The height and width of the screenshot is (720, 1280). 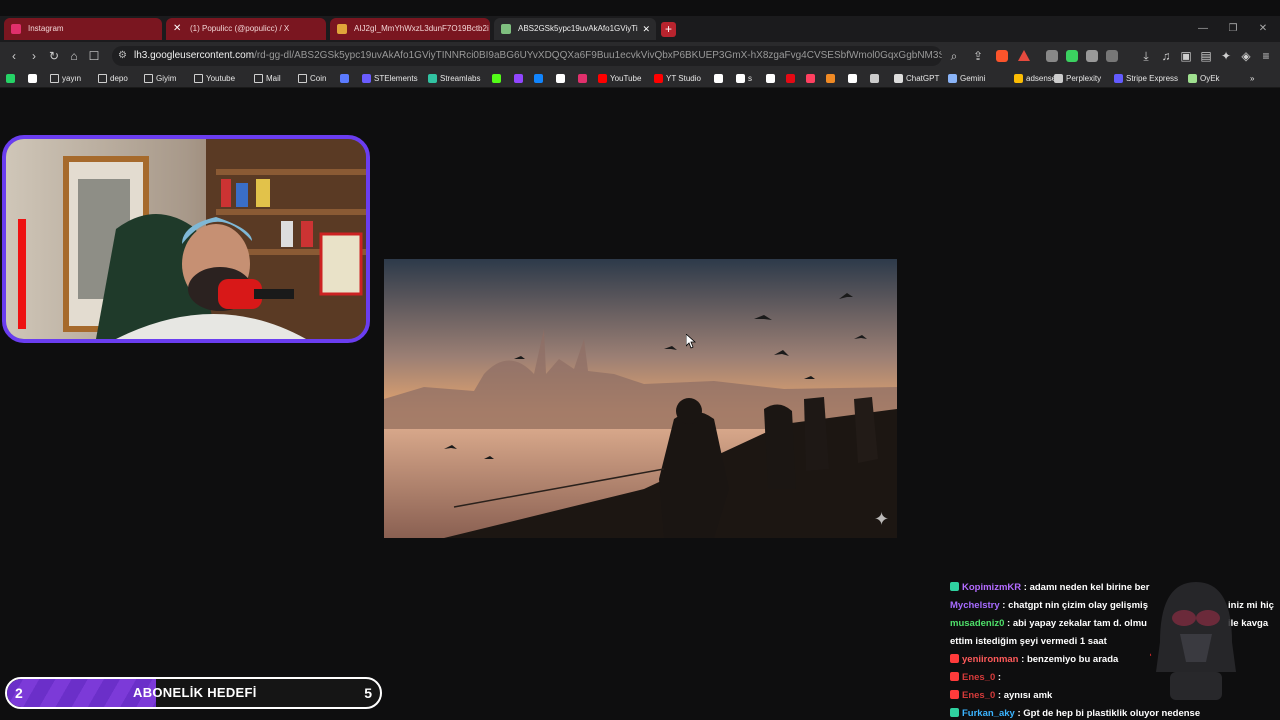 I want to click on bookmark-label: depo, so click(x=119, y=78).